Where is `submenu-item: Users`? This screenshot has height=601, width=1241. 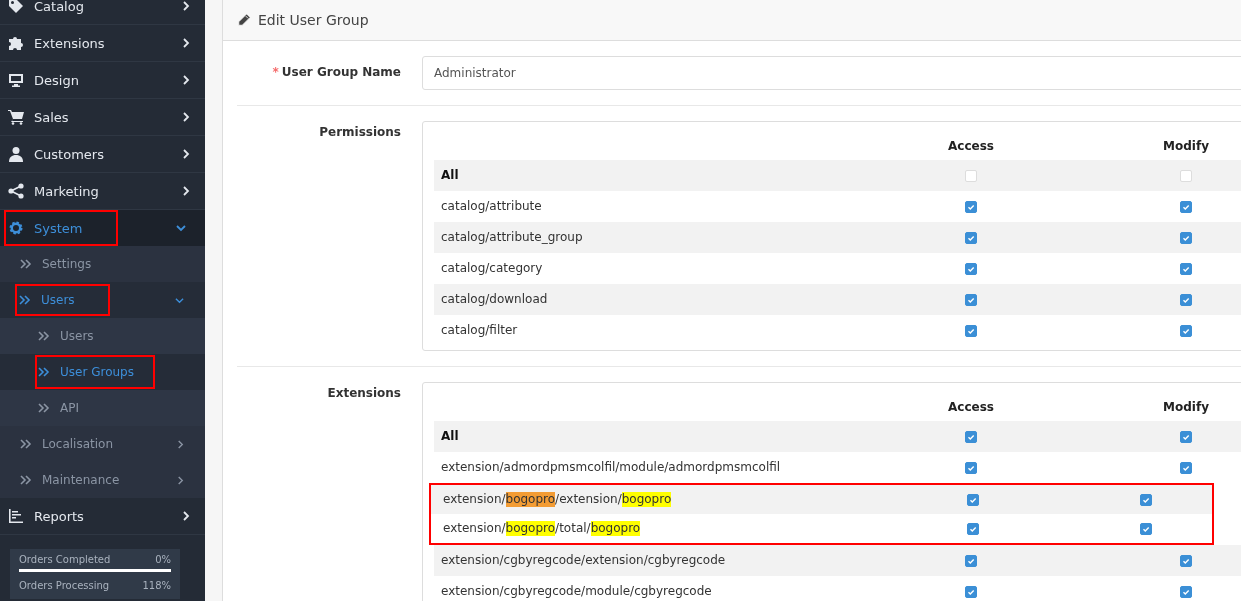 submenu-item: Users is located at coordinates (51, 336).